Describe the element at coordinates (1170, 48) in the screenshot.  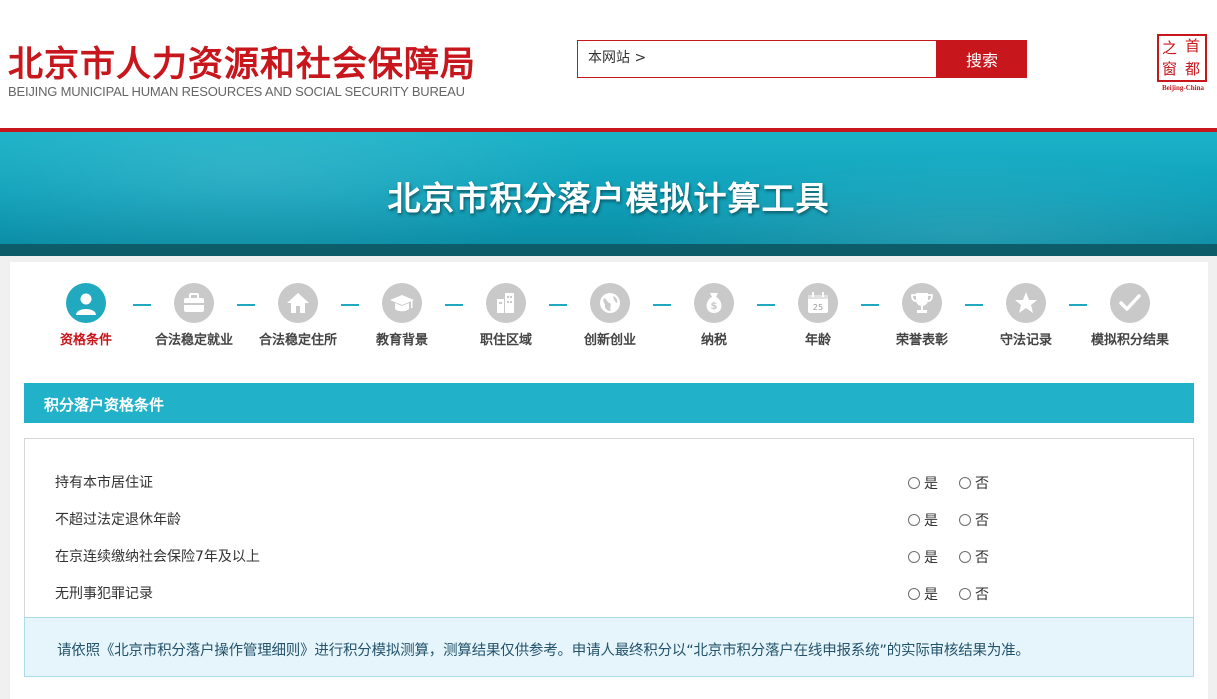
I see `seal-char: 之` at that location.